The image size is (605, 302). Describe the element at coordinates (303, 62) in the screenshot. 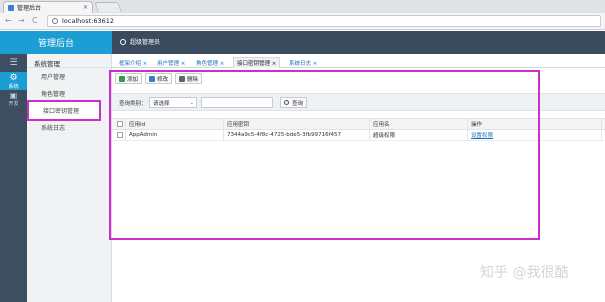

I see `tab-logs: 系统日志 ×` at that location.